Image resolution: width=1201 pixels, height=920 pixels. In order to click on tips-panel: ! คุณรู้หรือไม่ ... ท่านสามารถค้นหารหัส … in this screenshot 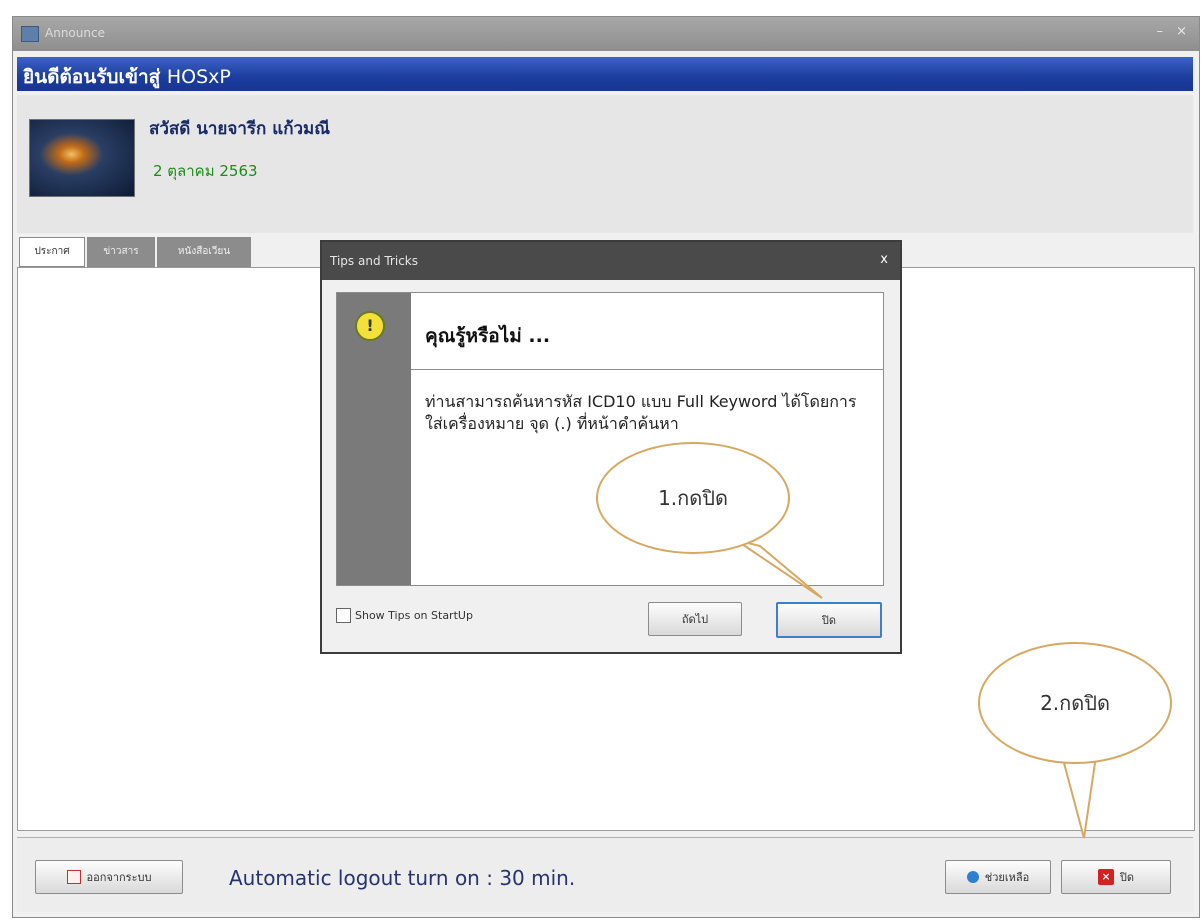, I will do `click(610, 439)`.